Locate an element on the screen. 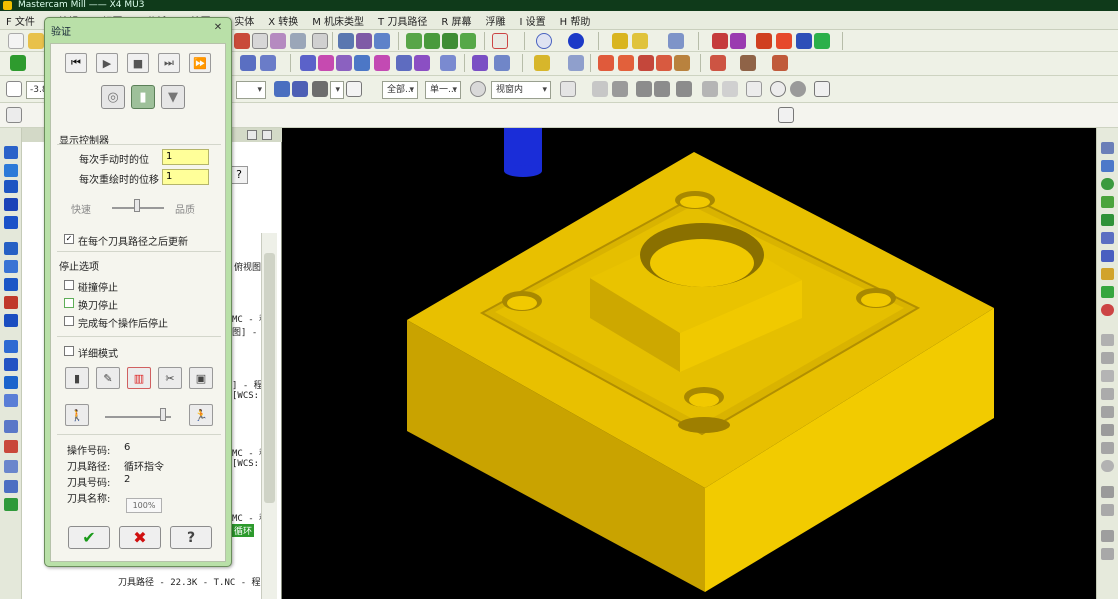 The width and height of the screenshot is (1118, 599). menu-settings: I 设置 is located at coordinates (532, 20).